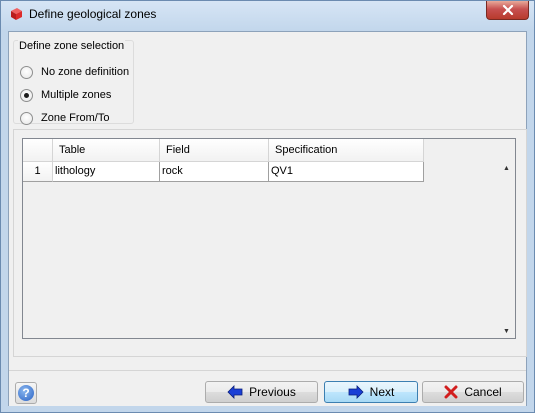 The height and width of the screenshot is (413, 535). Describe the element at coordinates (106, 172) in the screenshot. I see `cell-table: lithology` at that location.